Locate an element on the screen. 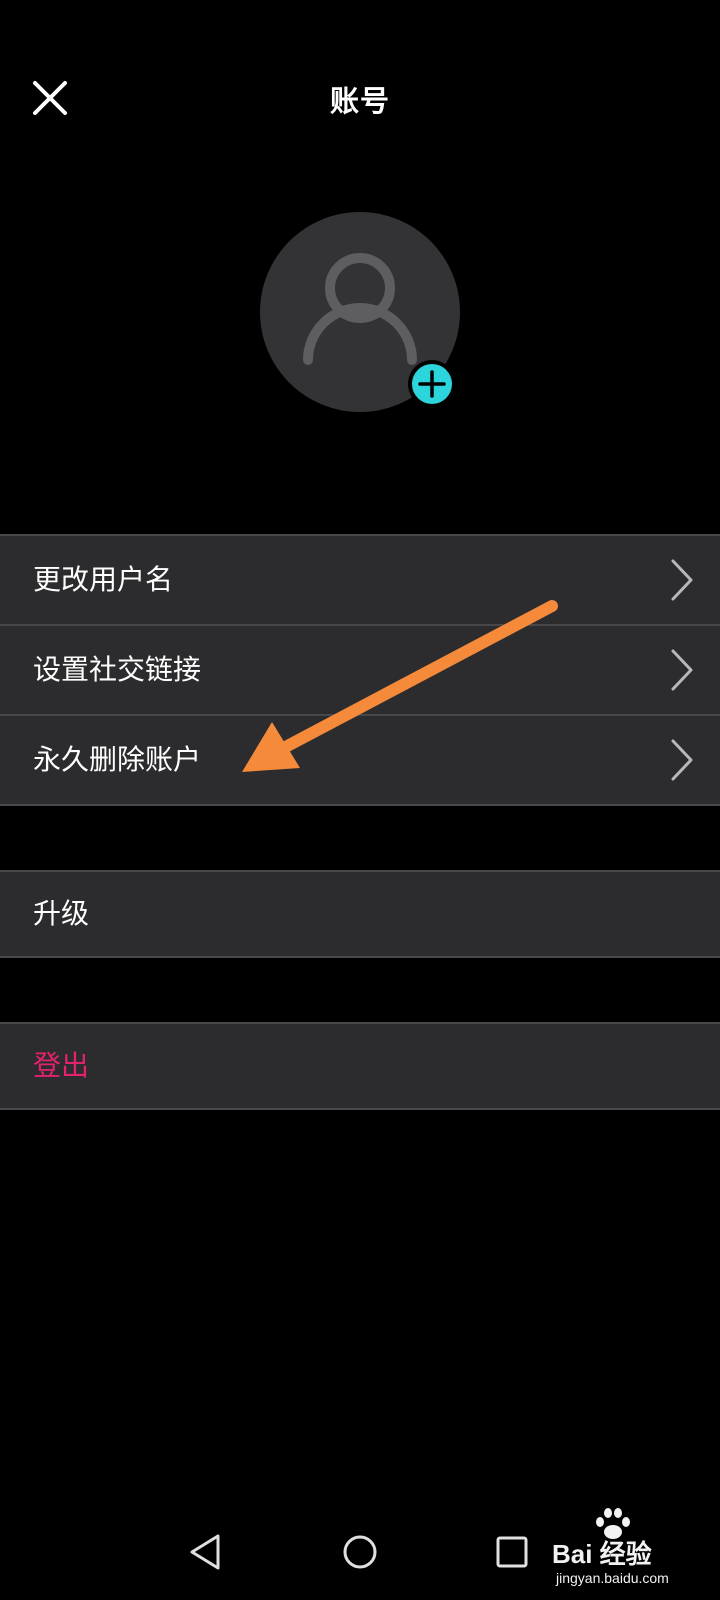 The width and height of the screenshot is (720, 1600). triangle-back-icon is located at coordinates (206, 1552).